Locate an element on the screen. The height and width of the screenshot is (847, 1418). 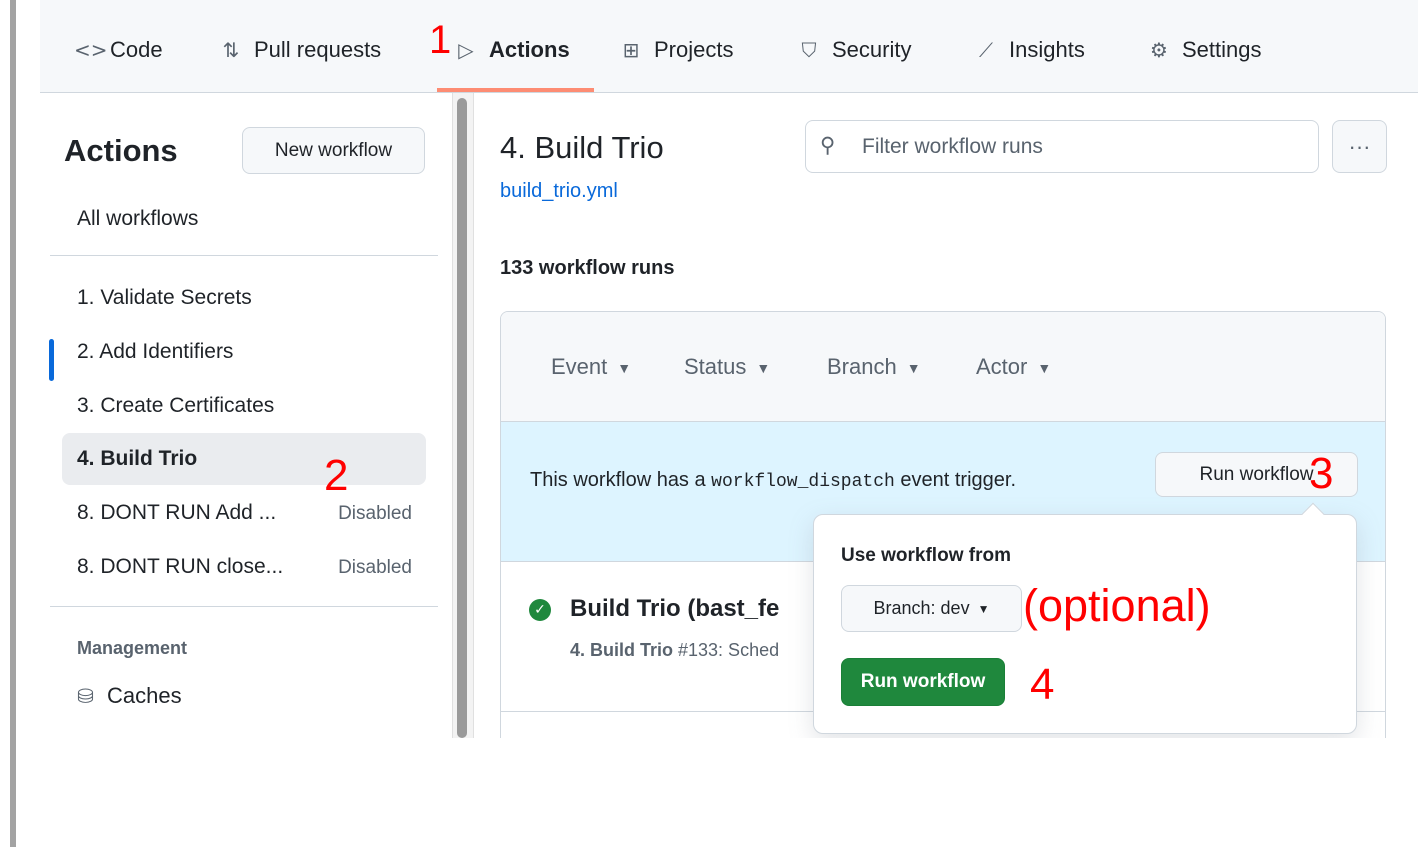
tab-projects: ⊞ Projects is located at coordinates (676, 50).